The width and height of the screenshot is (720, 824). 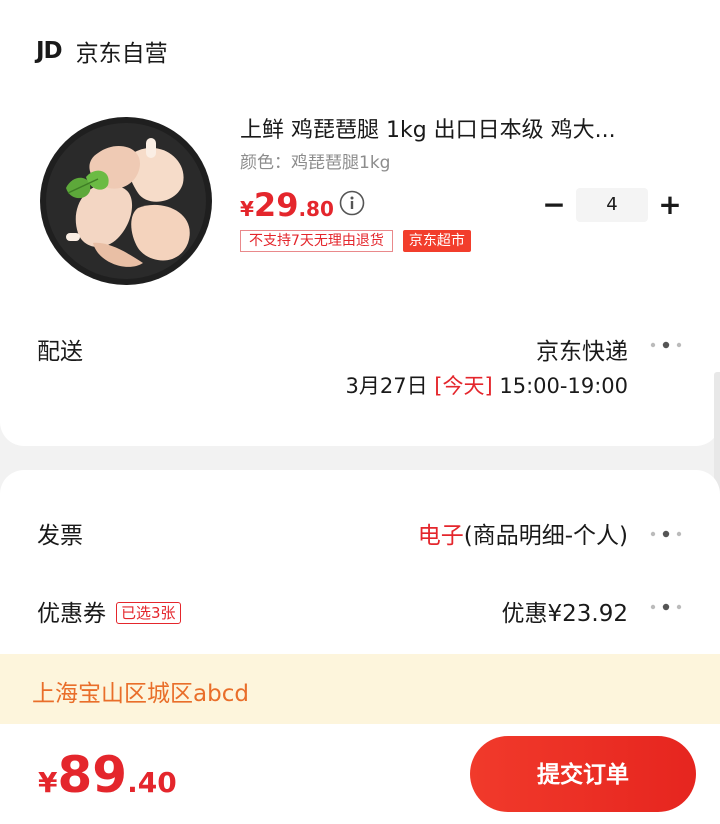 I want to click on address-text: 上海宝山区城区abcd, so click(x=140, y=694).